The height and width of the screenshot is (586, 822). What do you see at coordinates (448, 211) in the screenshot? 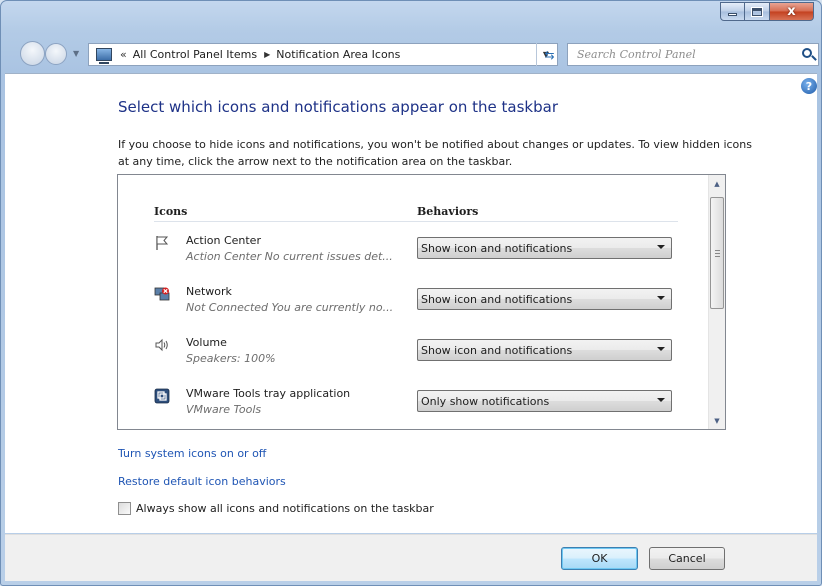
I see `behaviors-column-header: Behaviors` at bounding box center [448, 211].